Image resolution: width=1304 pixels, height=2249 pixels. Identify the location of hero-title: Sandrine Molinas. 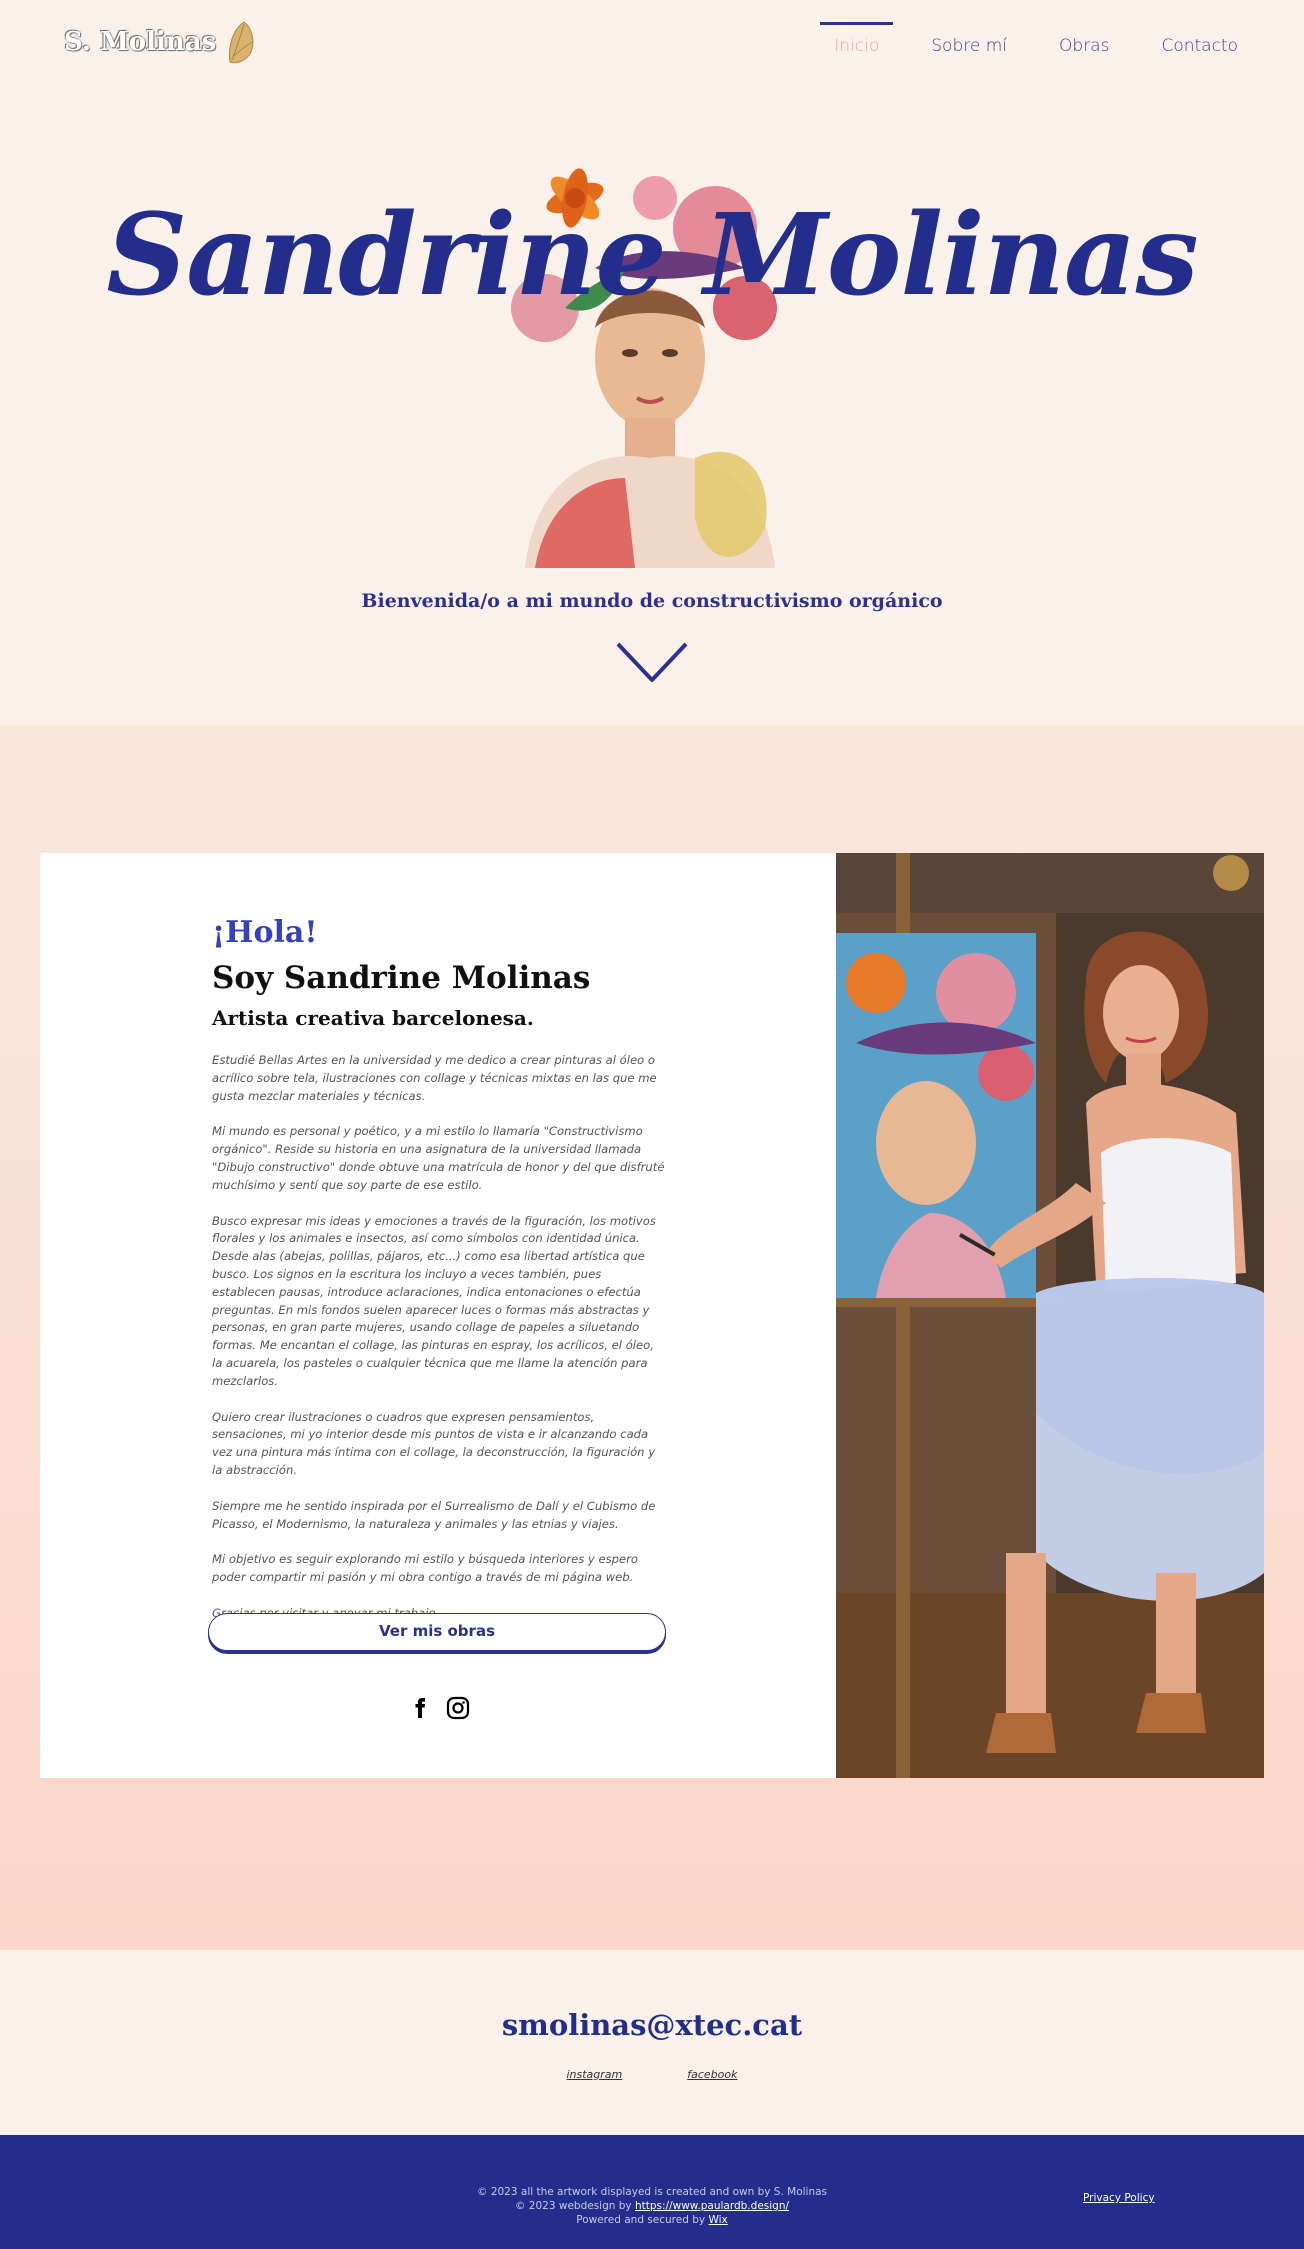
(652, 255).